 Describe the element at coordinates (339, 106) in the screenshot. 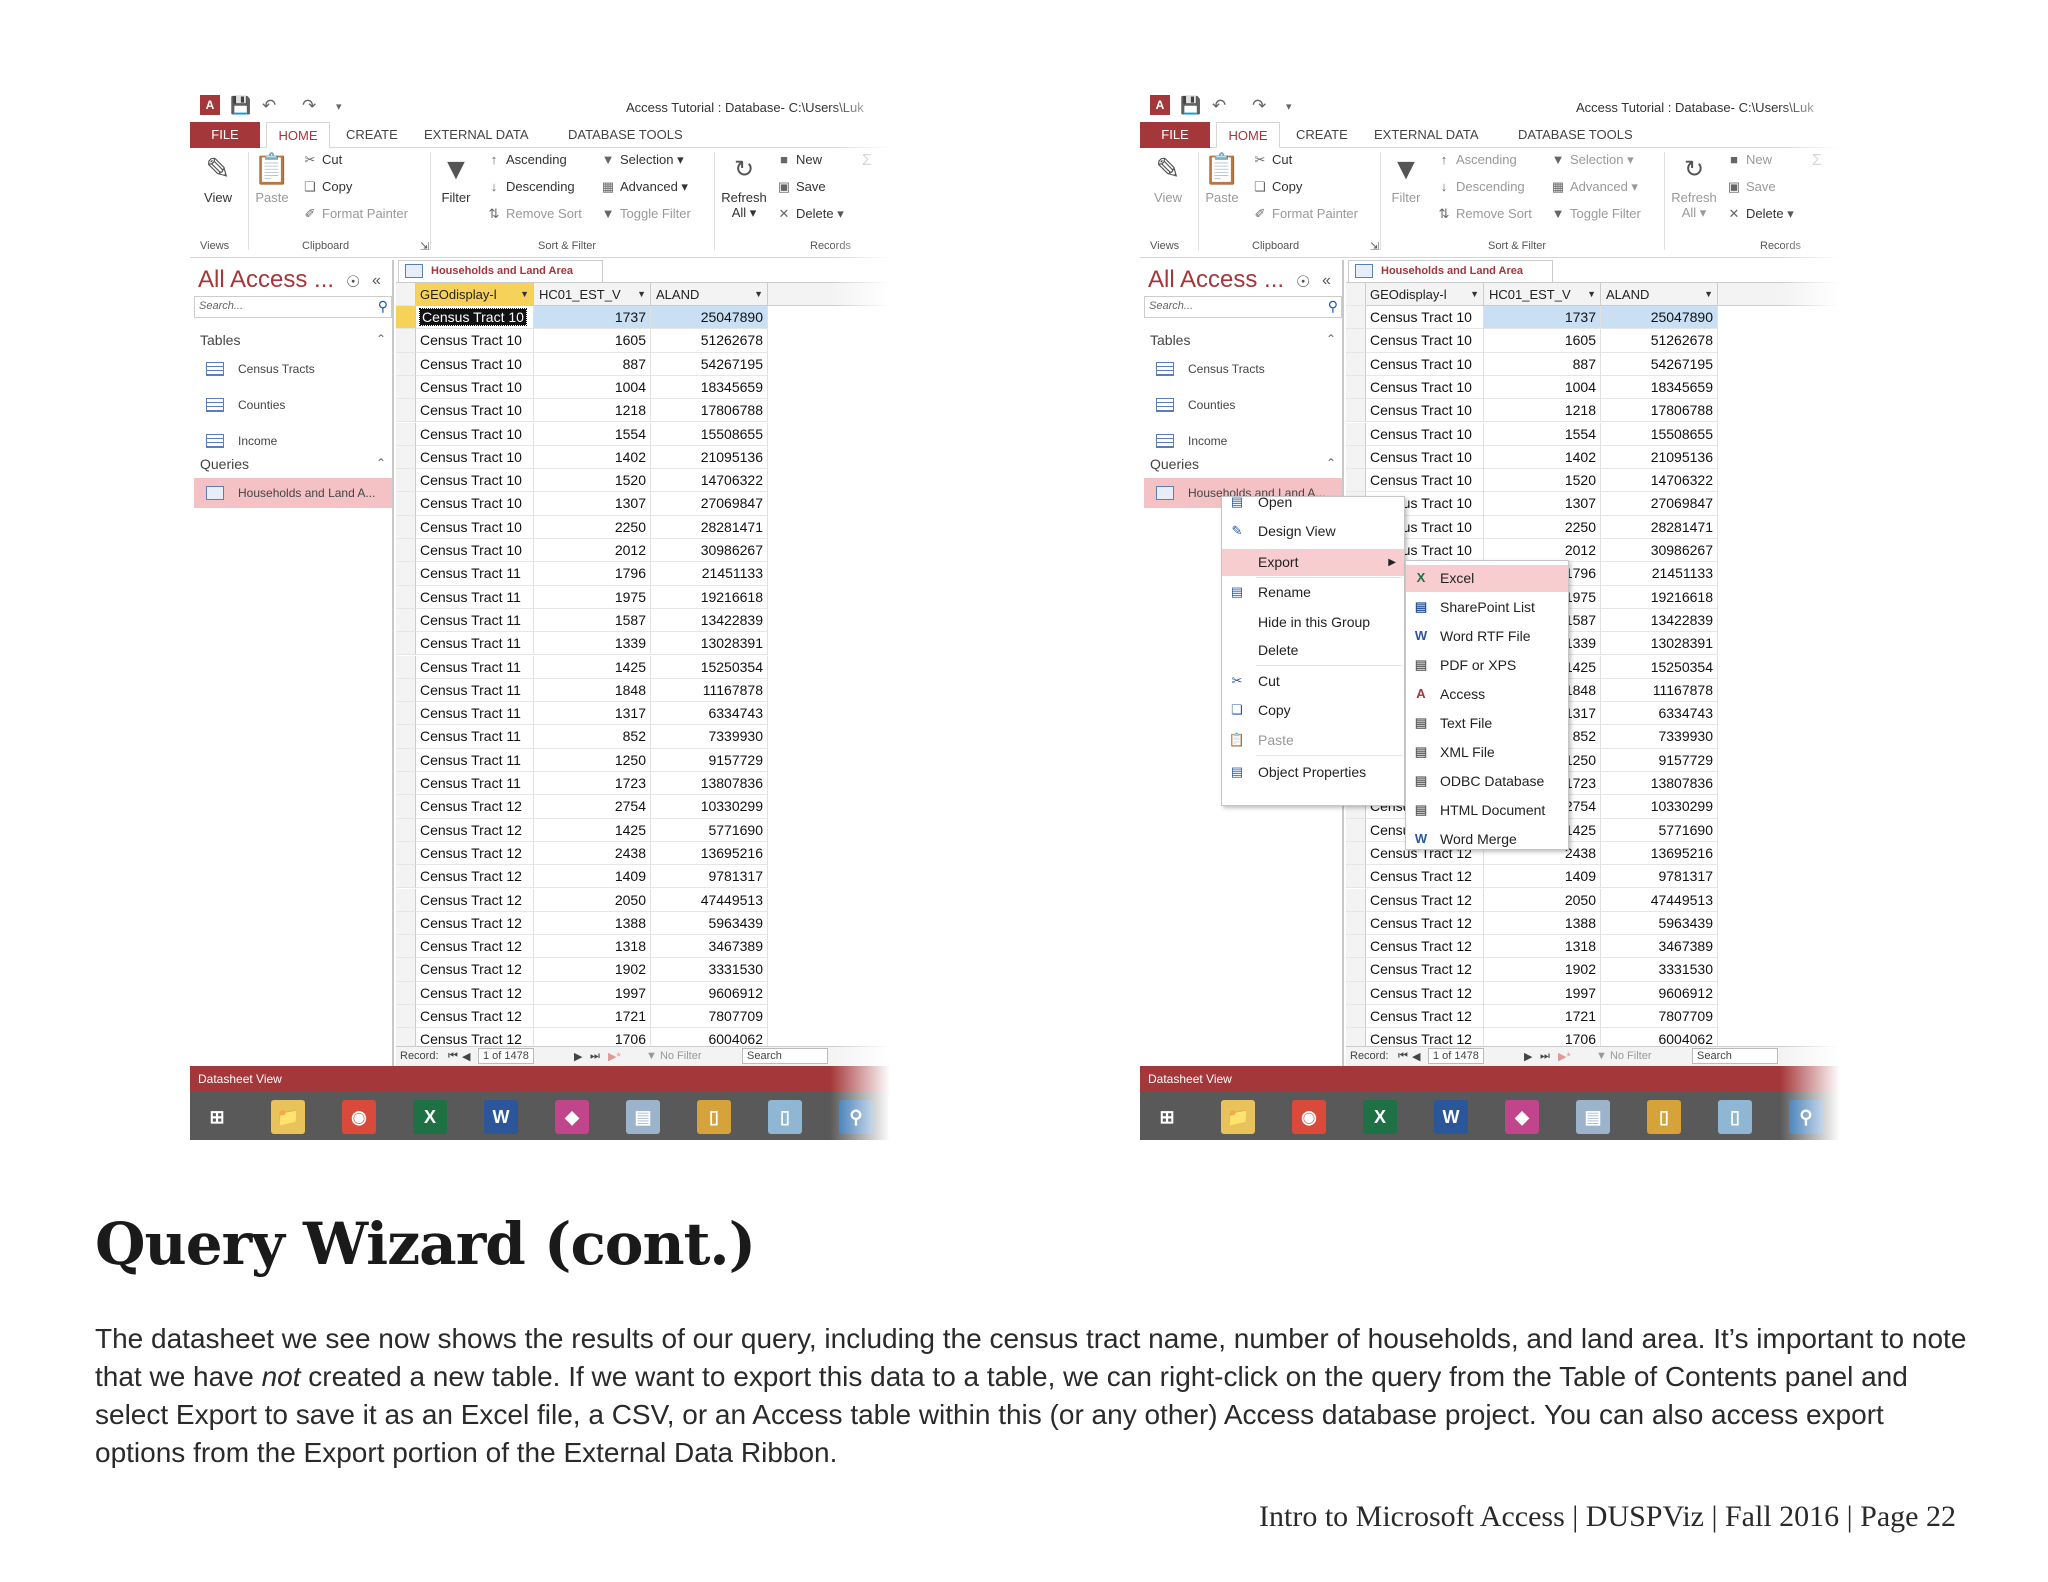

I see `customize-qat-icon: ▾` at that location.